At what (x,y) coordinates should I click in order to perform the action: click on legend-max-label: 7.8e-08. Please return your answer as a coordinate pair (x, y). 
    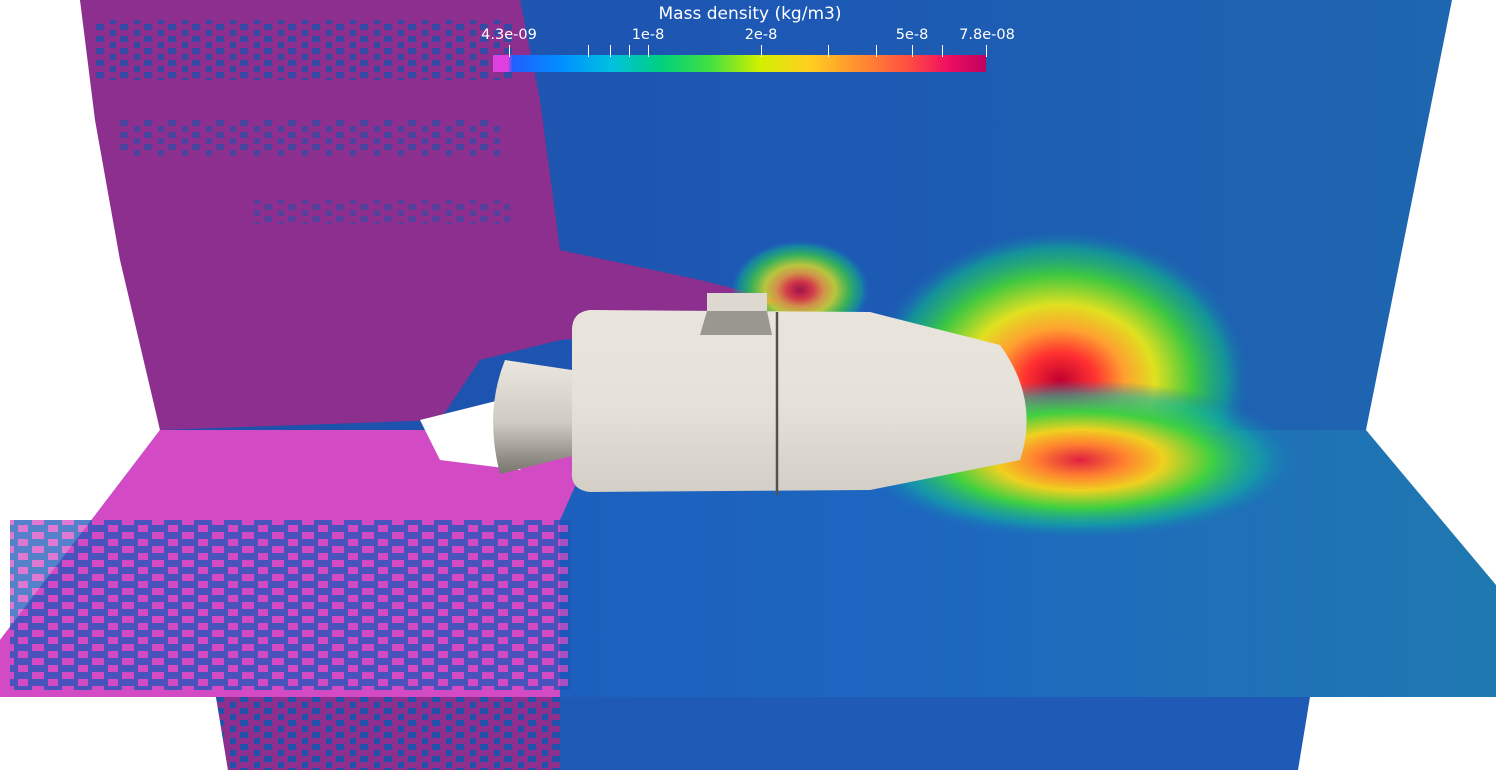
    Looking at the image, I should click on (987, 35).